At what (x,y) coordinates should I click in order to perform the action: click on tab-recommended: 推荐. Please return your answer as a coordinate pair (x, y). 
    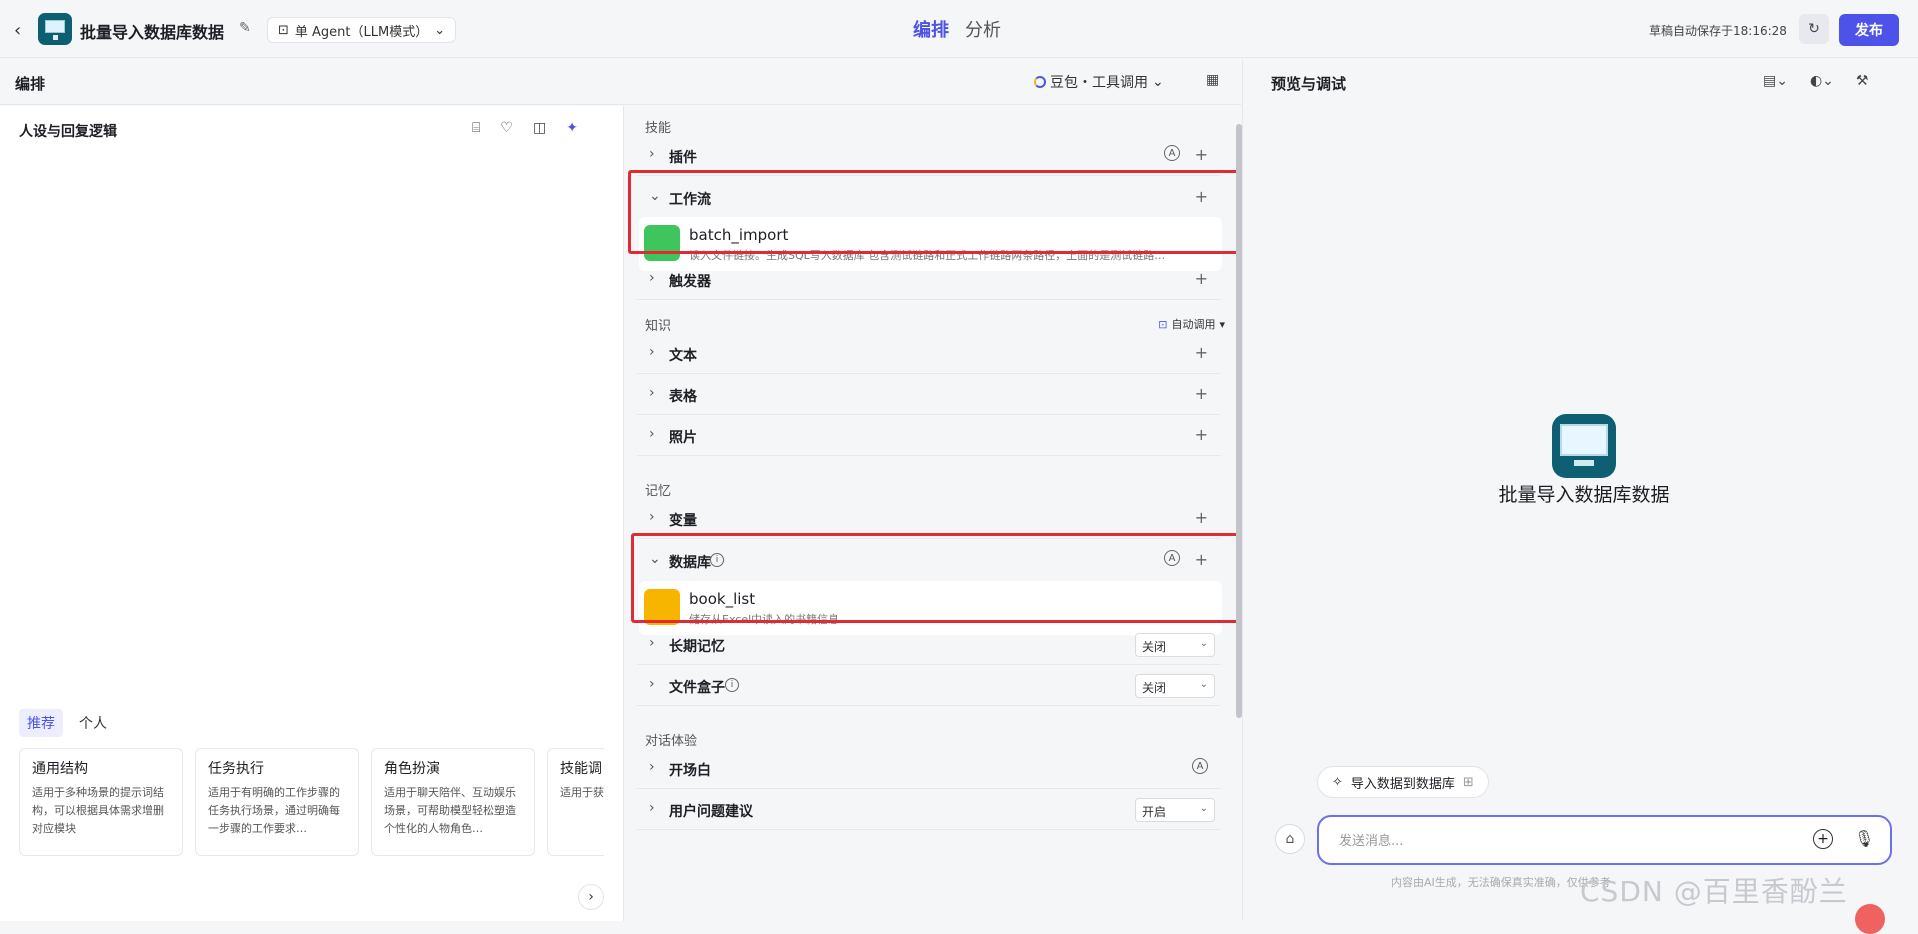
    Looking at the image, I should click on (41, 723).